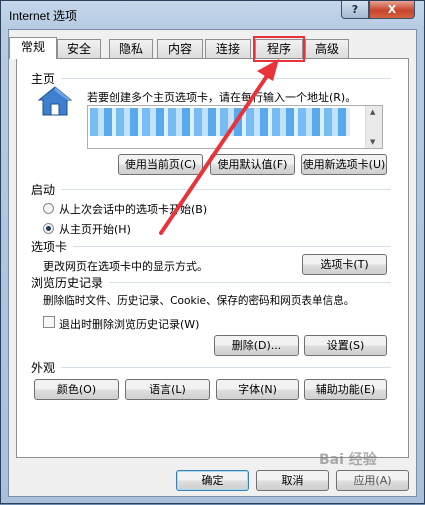 The width and height of the screenshot is (425, 505). What do you see at coordinates (345, 345) in the screenshot?
I see `history-settings-button: 设置(S)` at bounding box center [345, 345].